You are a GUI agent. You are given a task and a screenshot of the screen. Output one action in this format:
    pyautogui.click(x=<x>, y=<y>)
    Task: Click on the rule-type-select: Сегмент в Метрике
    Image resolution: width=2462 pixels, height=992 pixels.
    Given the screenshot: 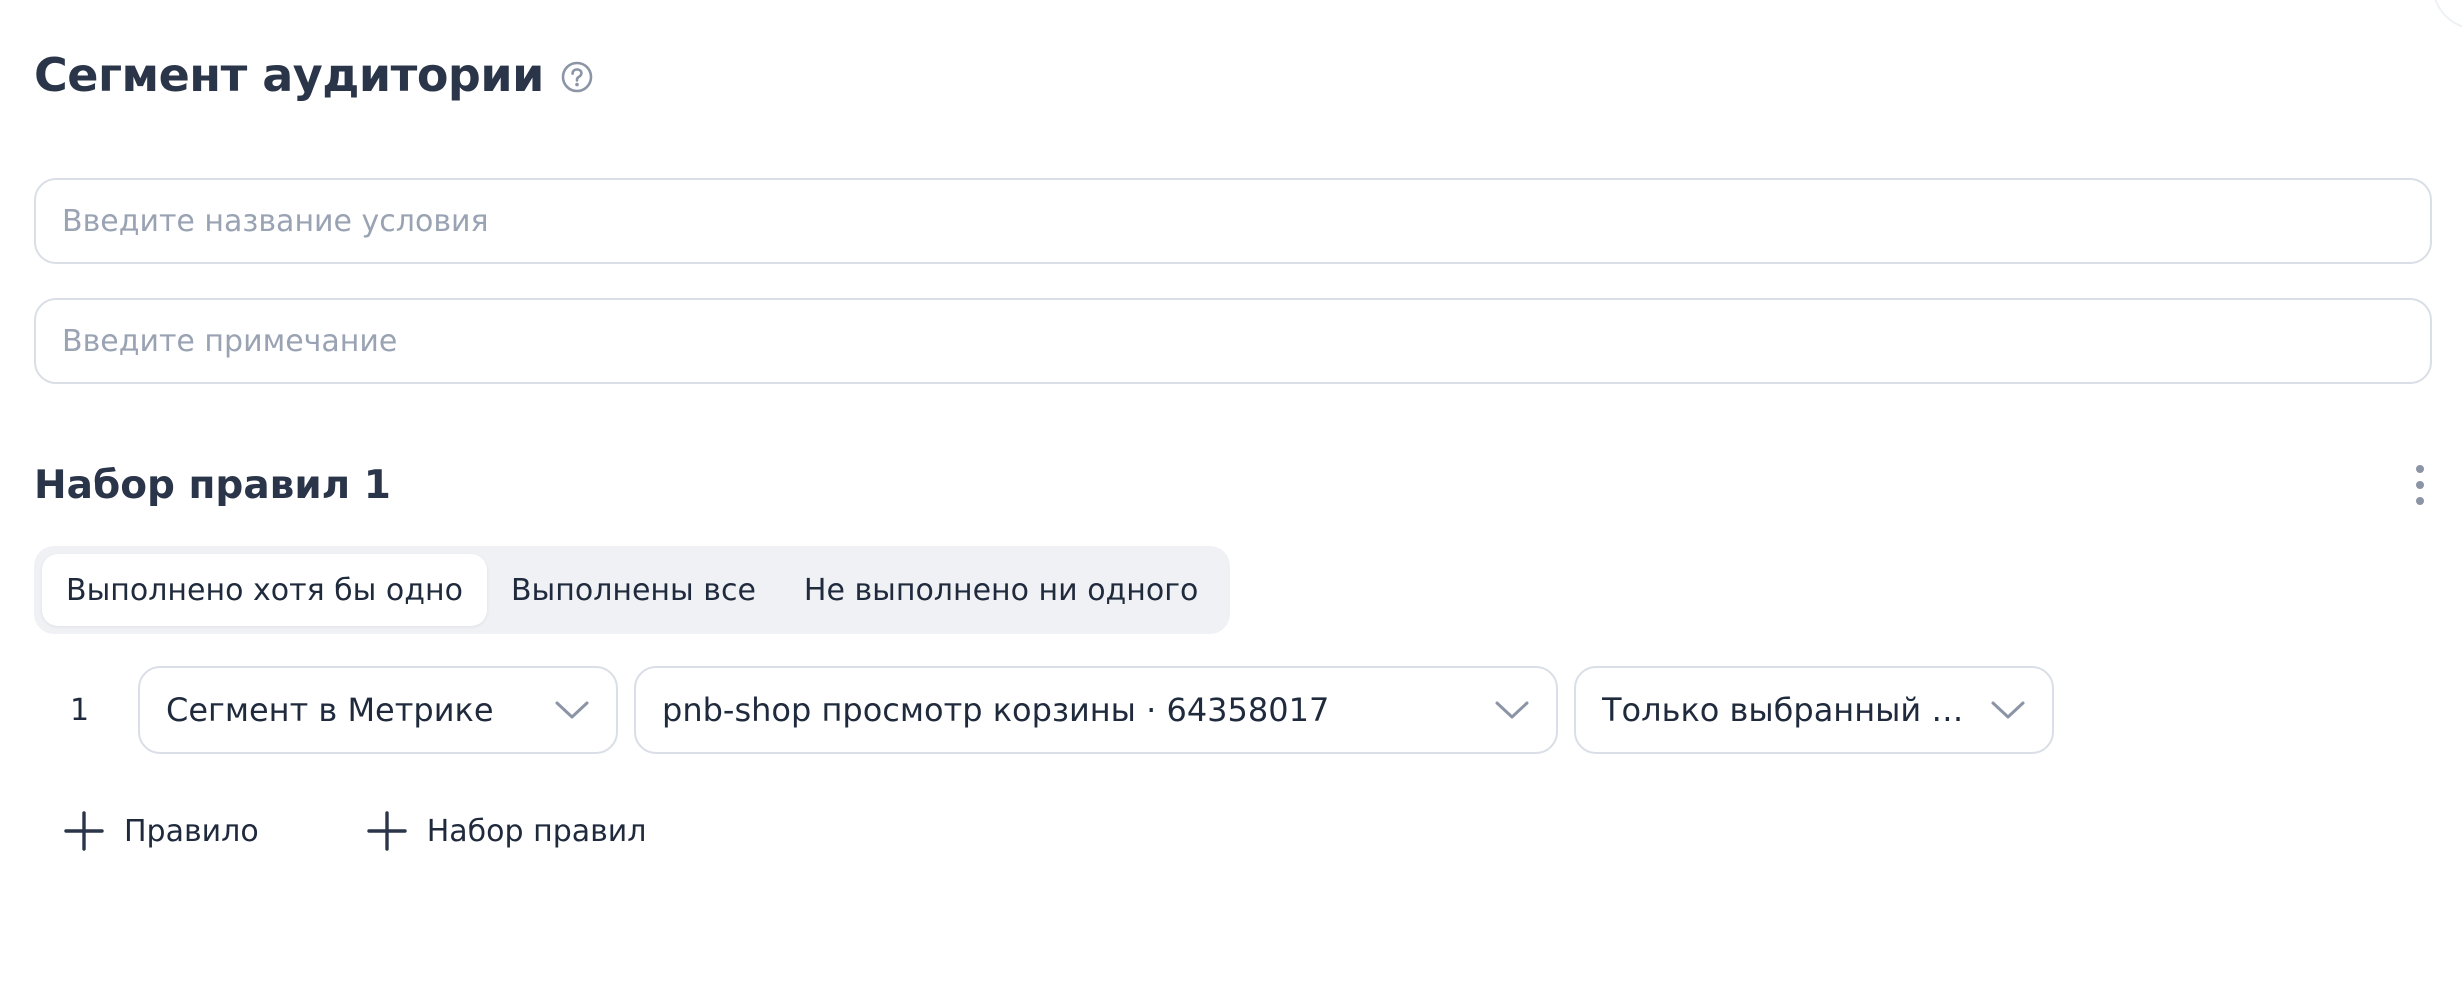 What is the action you would take?
    pyautogui.click(x=378, y=710)
    